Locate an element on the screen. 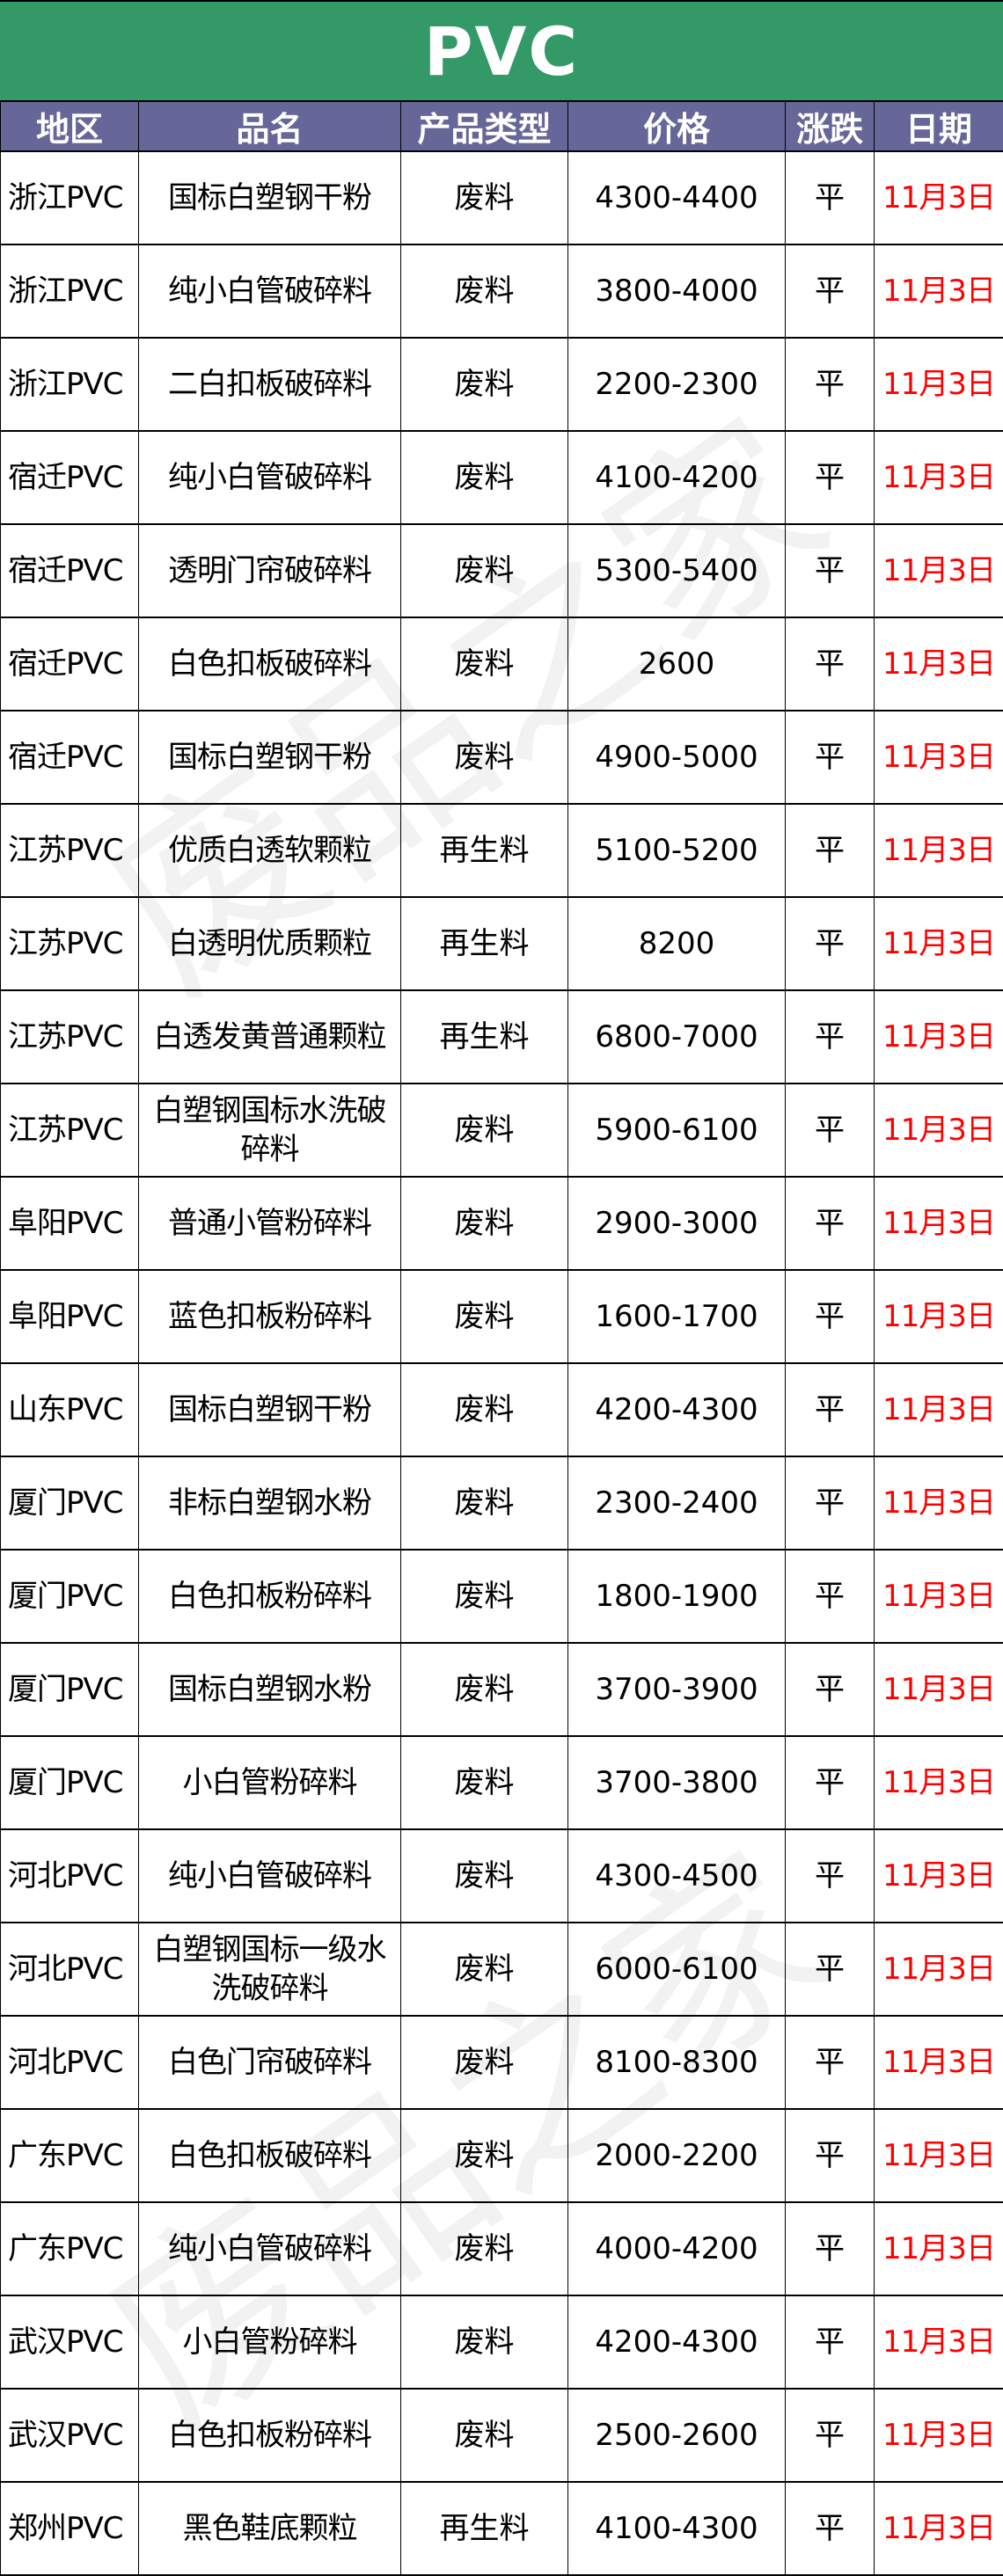 The width and height of the screenshot is (1003, 2576). cell-product: 白塑钢国标一级水洗破碎料 is located at coordinates (270, 1969).